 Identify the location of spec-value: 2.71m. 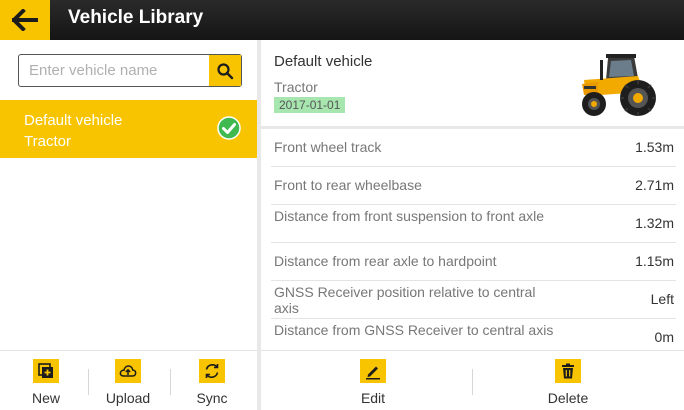
(654, 185).